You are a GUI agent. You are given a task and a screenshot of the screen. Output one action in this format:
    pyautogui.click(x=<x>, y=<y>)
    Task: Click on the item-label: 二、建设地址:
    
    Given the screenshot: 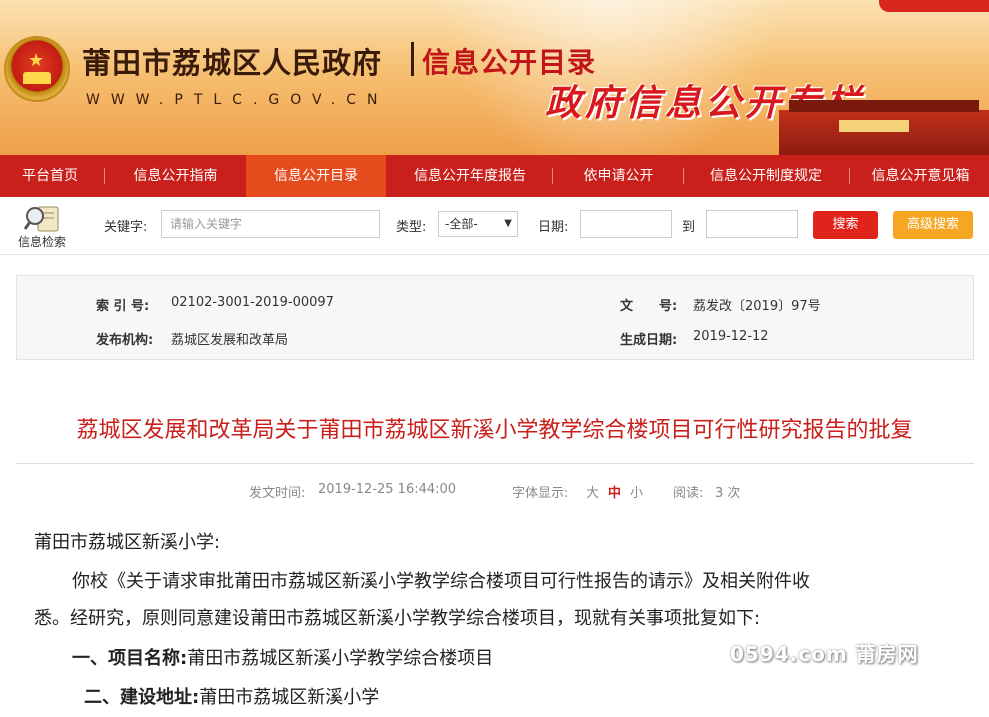 What is the action you would take?
    pyautogui.click(x=142, y=697)
    